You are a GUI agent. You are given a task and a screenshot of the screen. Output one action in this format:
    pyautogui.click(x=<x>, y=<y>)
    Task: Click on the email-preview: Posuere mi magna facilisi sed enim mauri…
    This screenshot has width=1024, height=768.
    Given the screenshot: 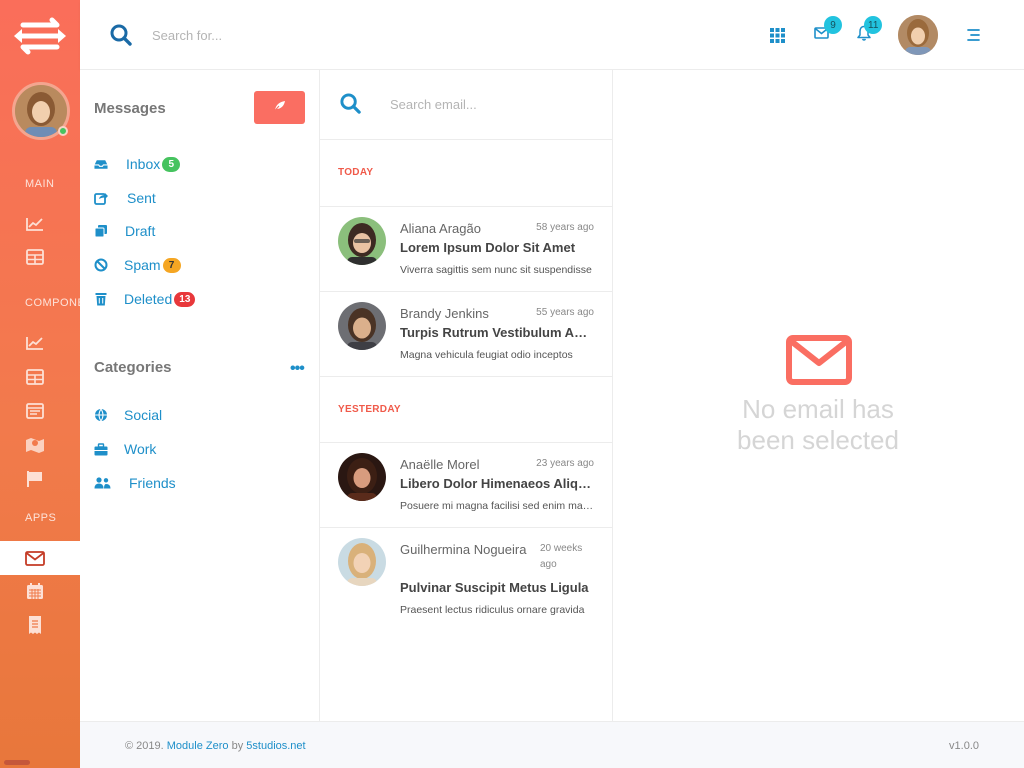 What is the action you would take?
    pyautogui.click(x=497, y=506)
    